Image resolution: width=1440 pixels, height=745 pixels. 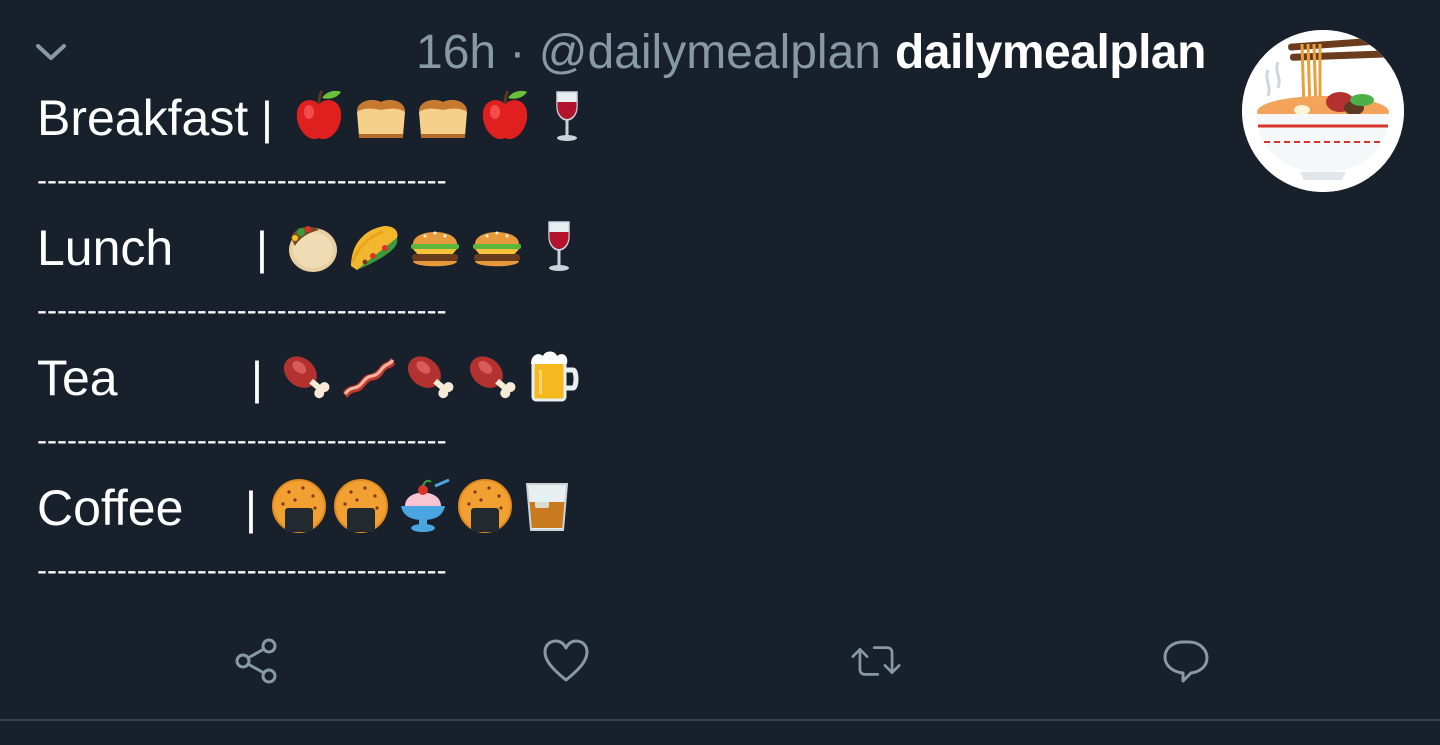 I want to click on share-icon, so click(x=256, y=661).